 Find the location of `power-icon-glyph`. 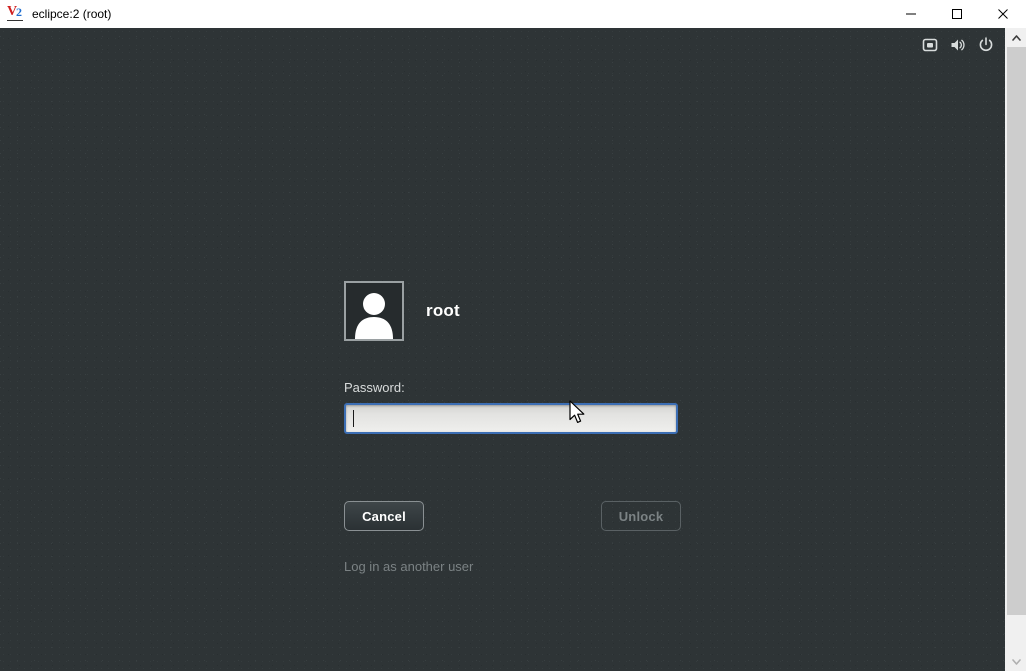

power-icon-glyph is located at coordinates (986, 44).